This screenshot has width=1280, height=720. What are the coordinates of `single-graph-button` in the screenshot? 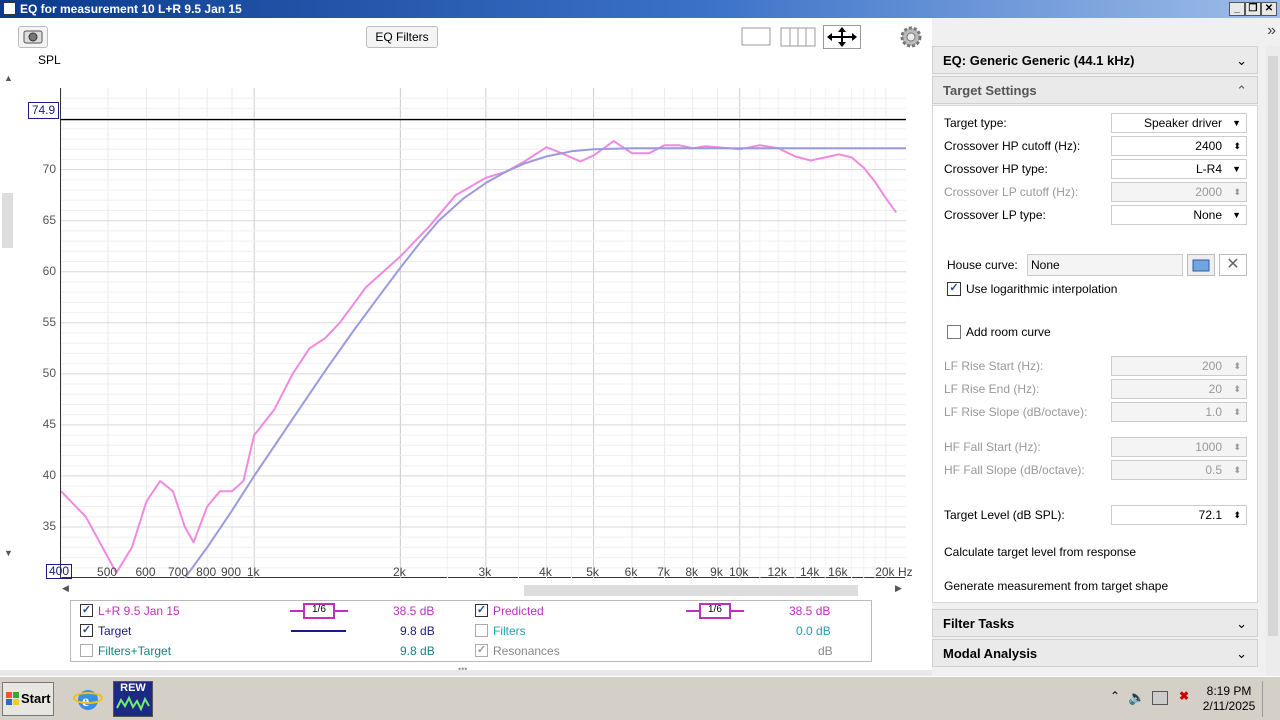 It's located at (756, 37).